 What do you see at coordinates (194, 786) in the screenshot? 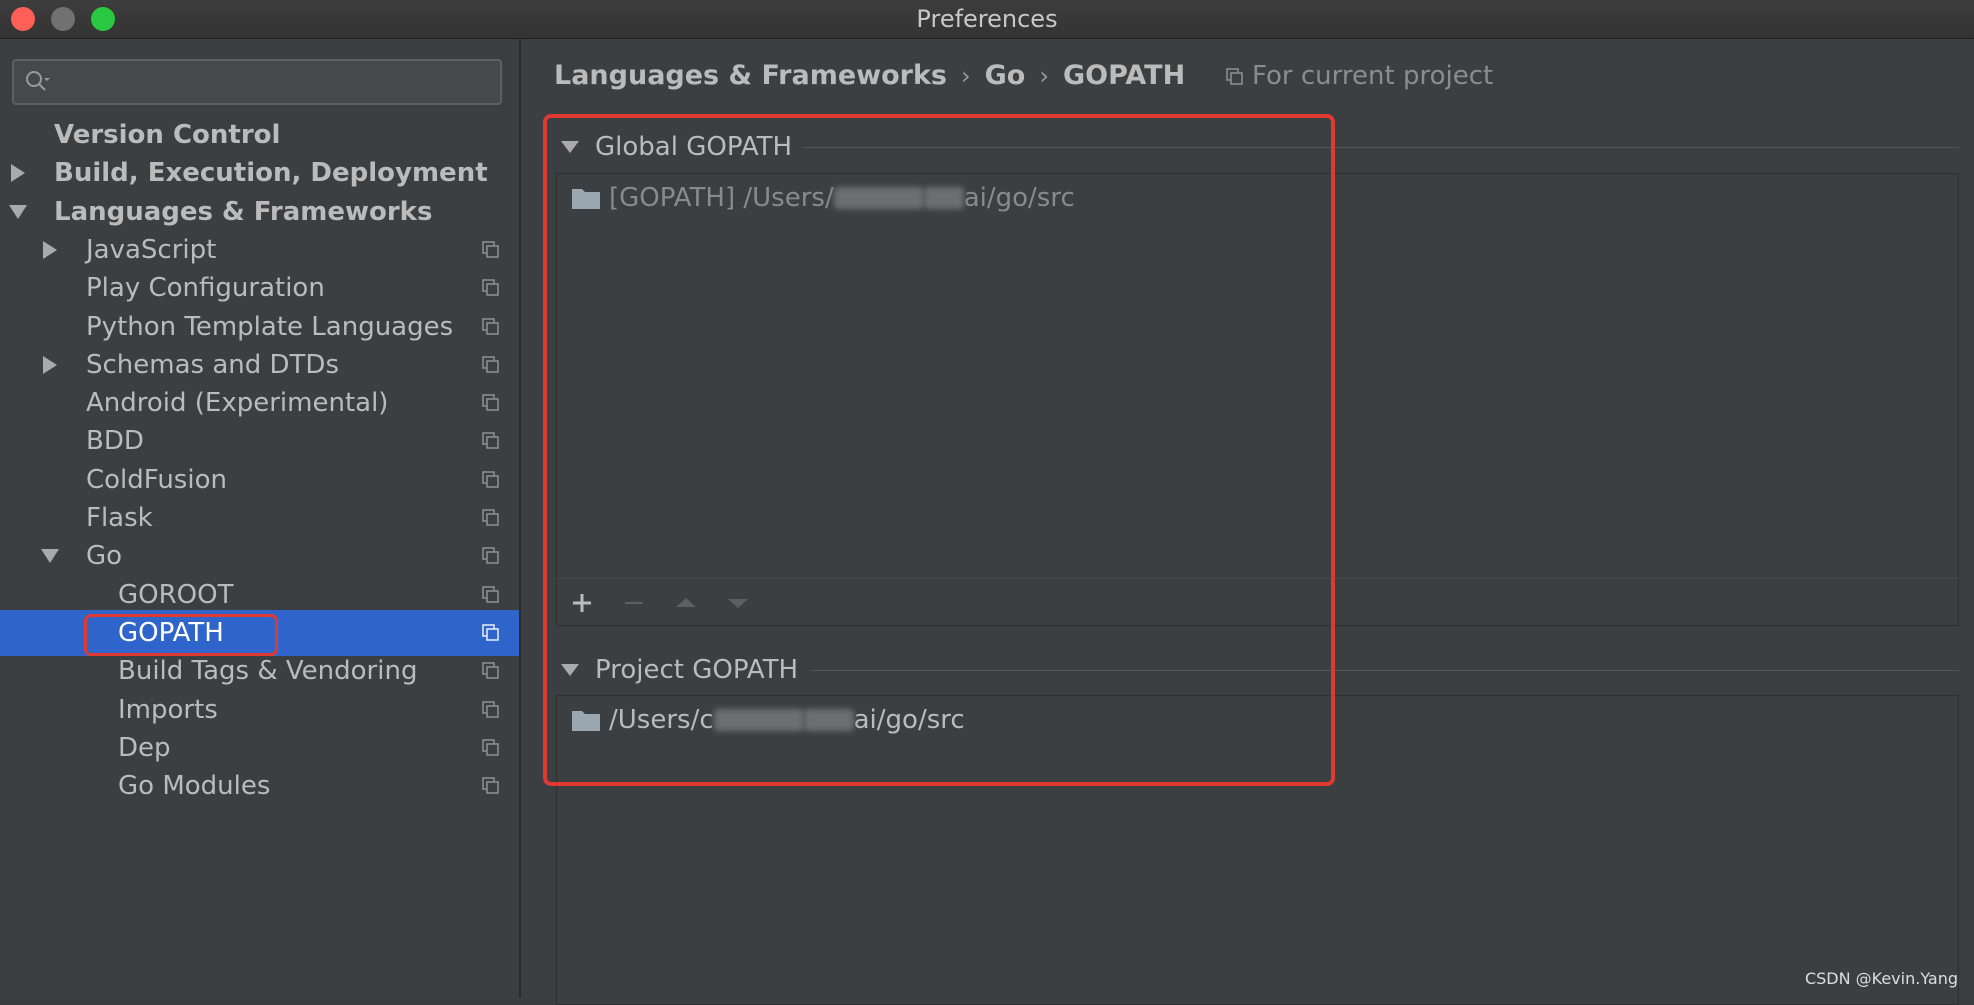
I see `sidebar-item-label: Go Modules` at bounding box center [194, 786].